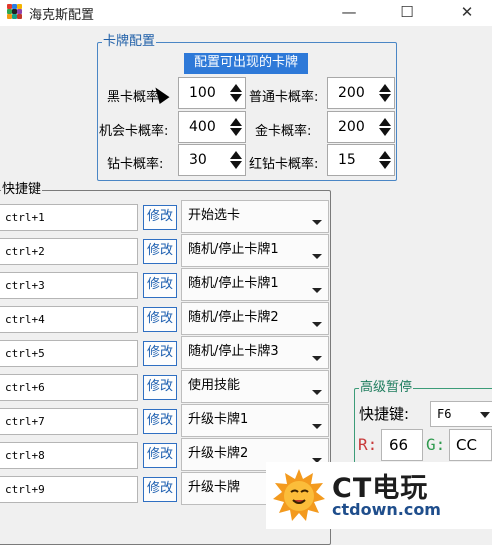 Image resolution: width=492 pixels, height=545 pixels. What do you see at coordinates (407, 13) in the screenshot?
I see `maximize-button: ☐` at bounding box center [407, 13].